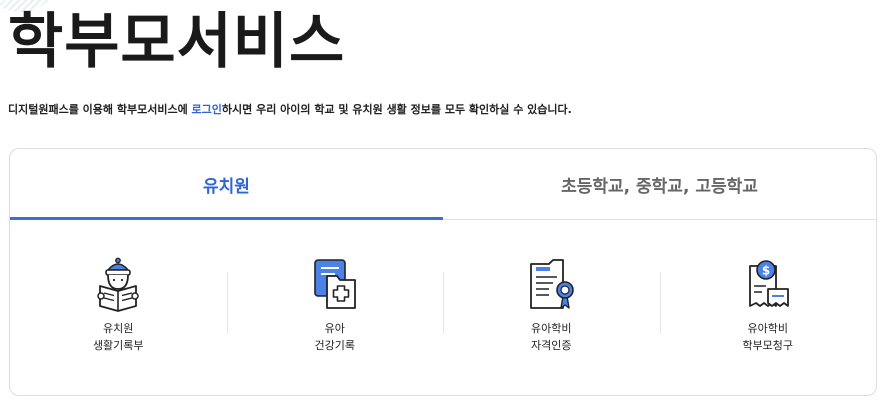 Image resolution: width=888 pixels, height=404 pixels. I want to click on health-record-icon, so click(334, 284).